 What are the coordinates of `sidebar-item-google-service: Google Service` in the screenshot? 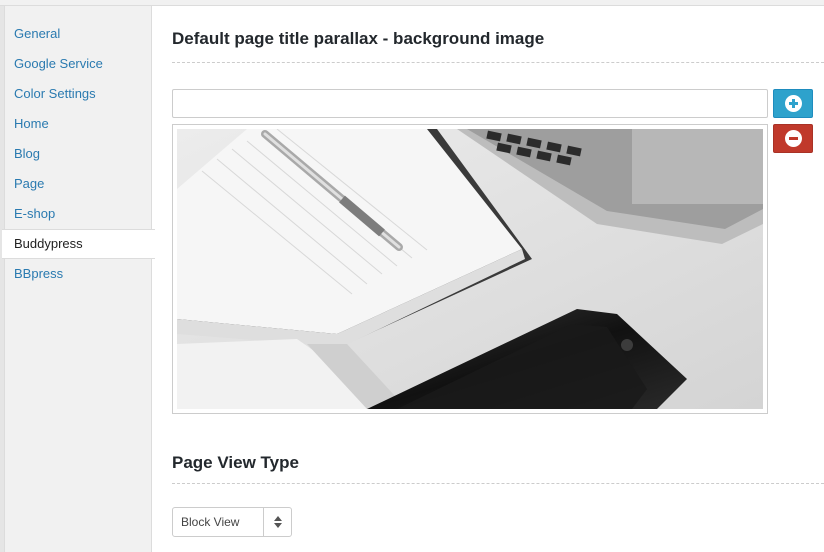 It's located at (76, 64).